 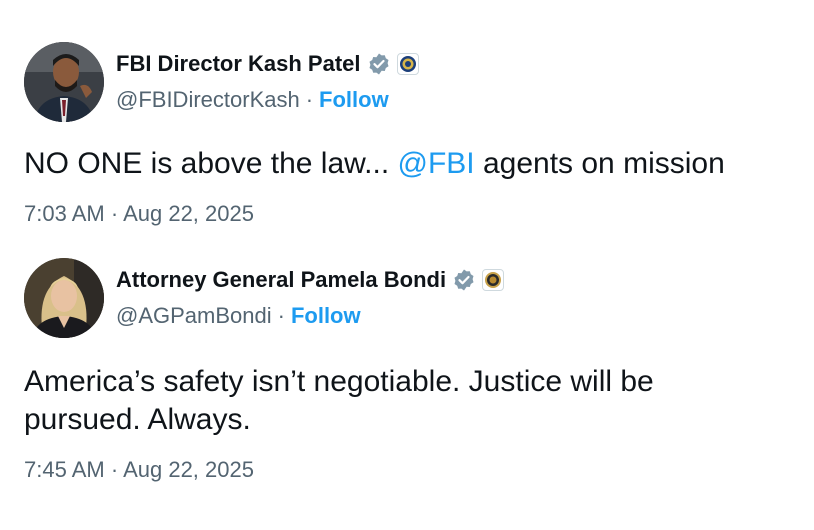 What do you see at coordinates (493, 280) in the screenshot?
I see `doj-seal-icon` at bounding box center [493, 280].